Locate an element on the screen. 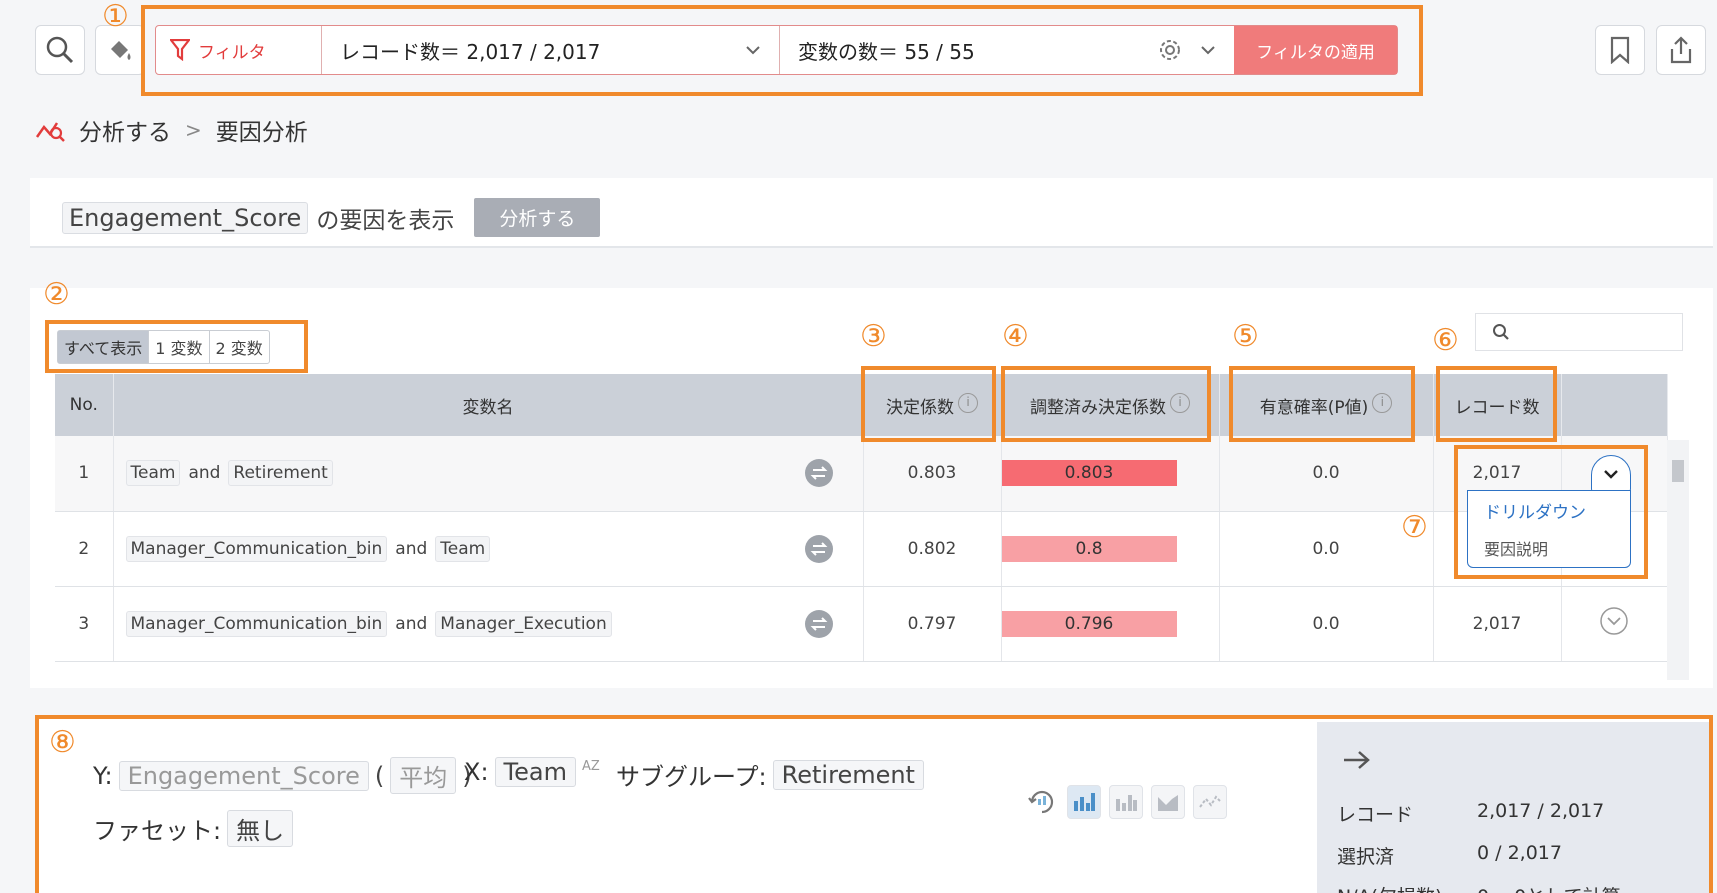 The height and width of the screenshot is (893, 1717). col-records: レコード数 is located at coordinates (1497, 405).